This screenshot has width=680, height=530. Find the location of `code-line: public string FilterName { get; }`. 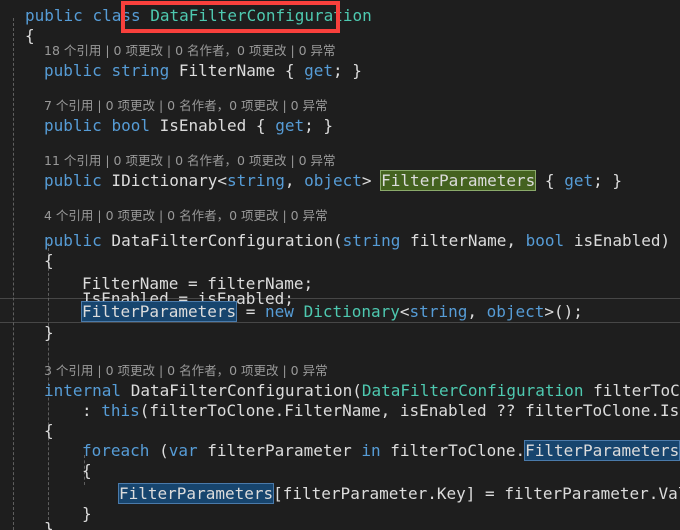

code-line: public string FilterName { get; } is located at coordinates (362, 70).